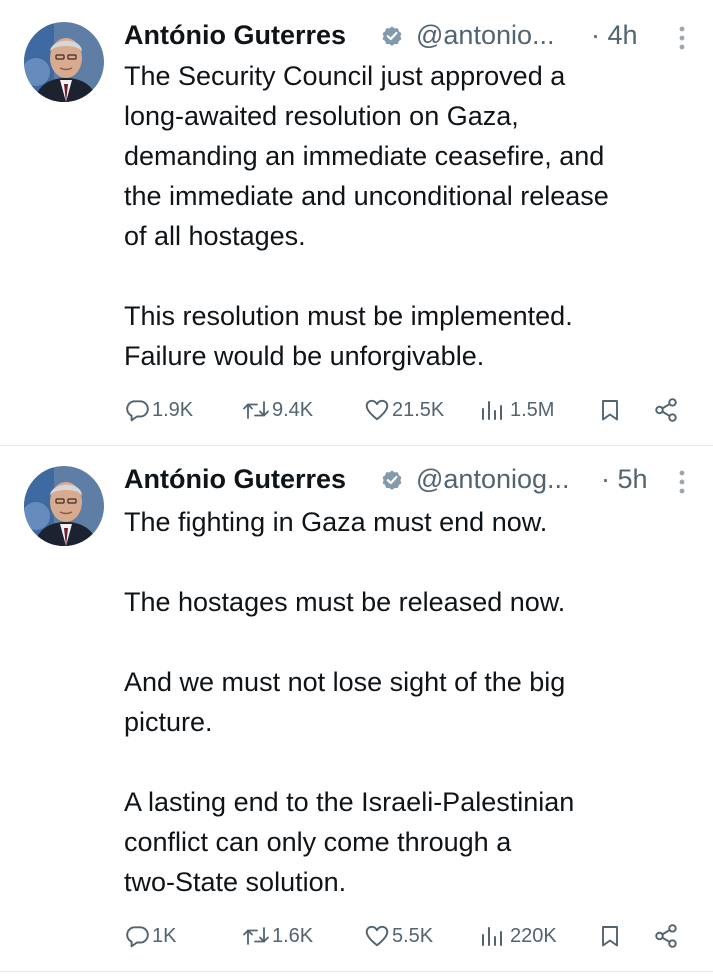  I want to click on views-button: 1.5M, so click(517, 410).